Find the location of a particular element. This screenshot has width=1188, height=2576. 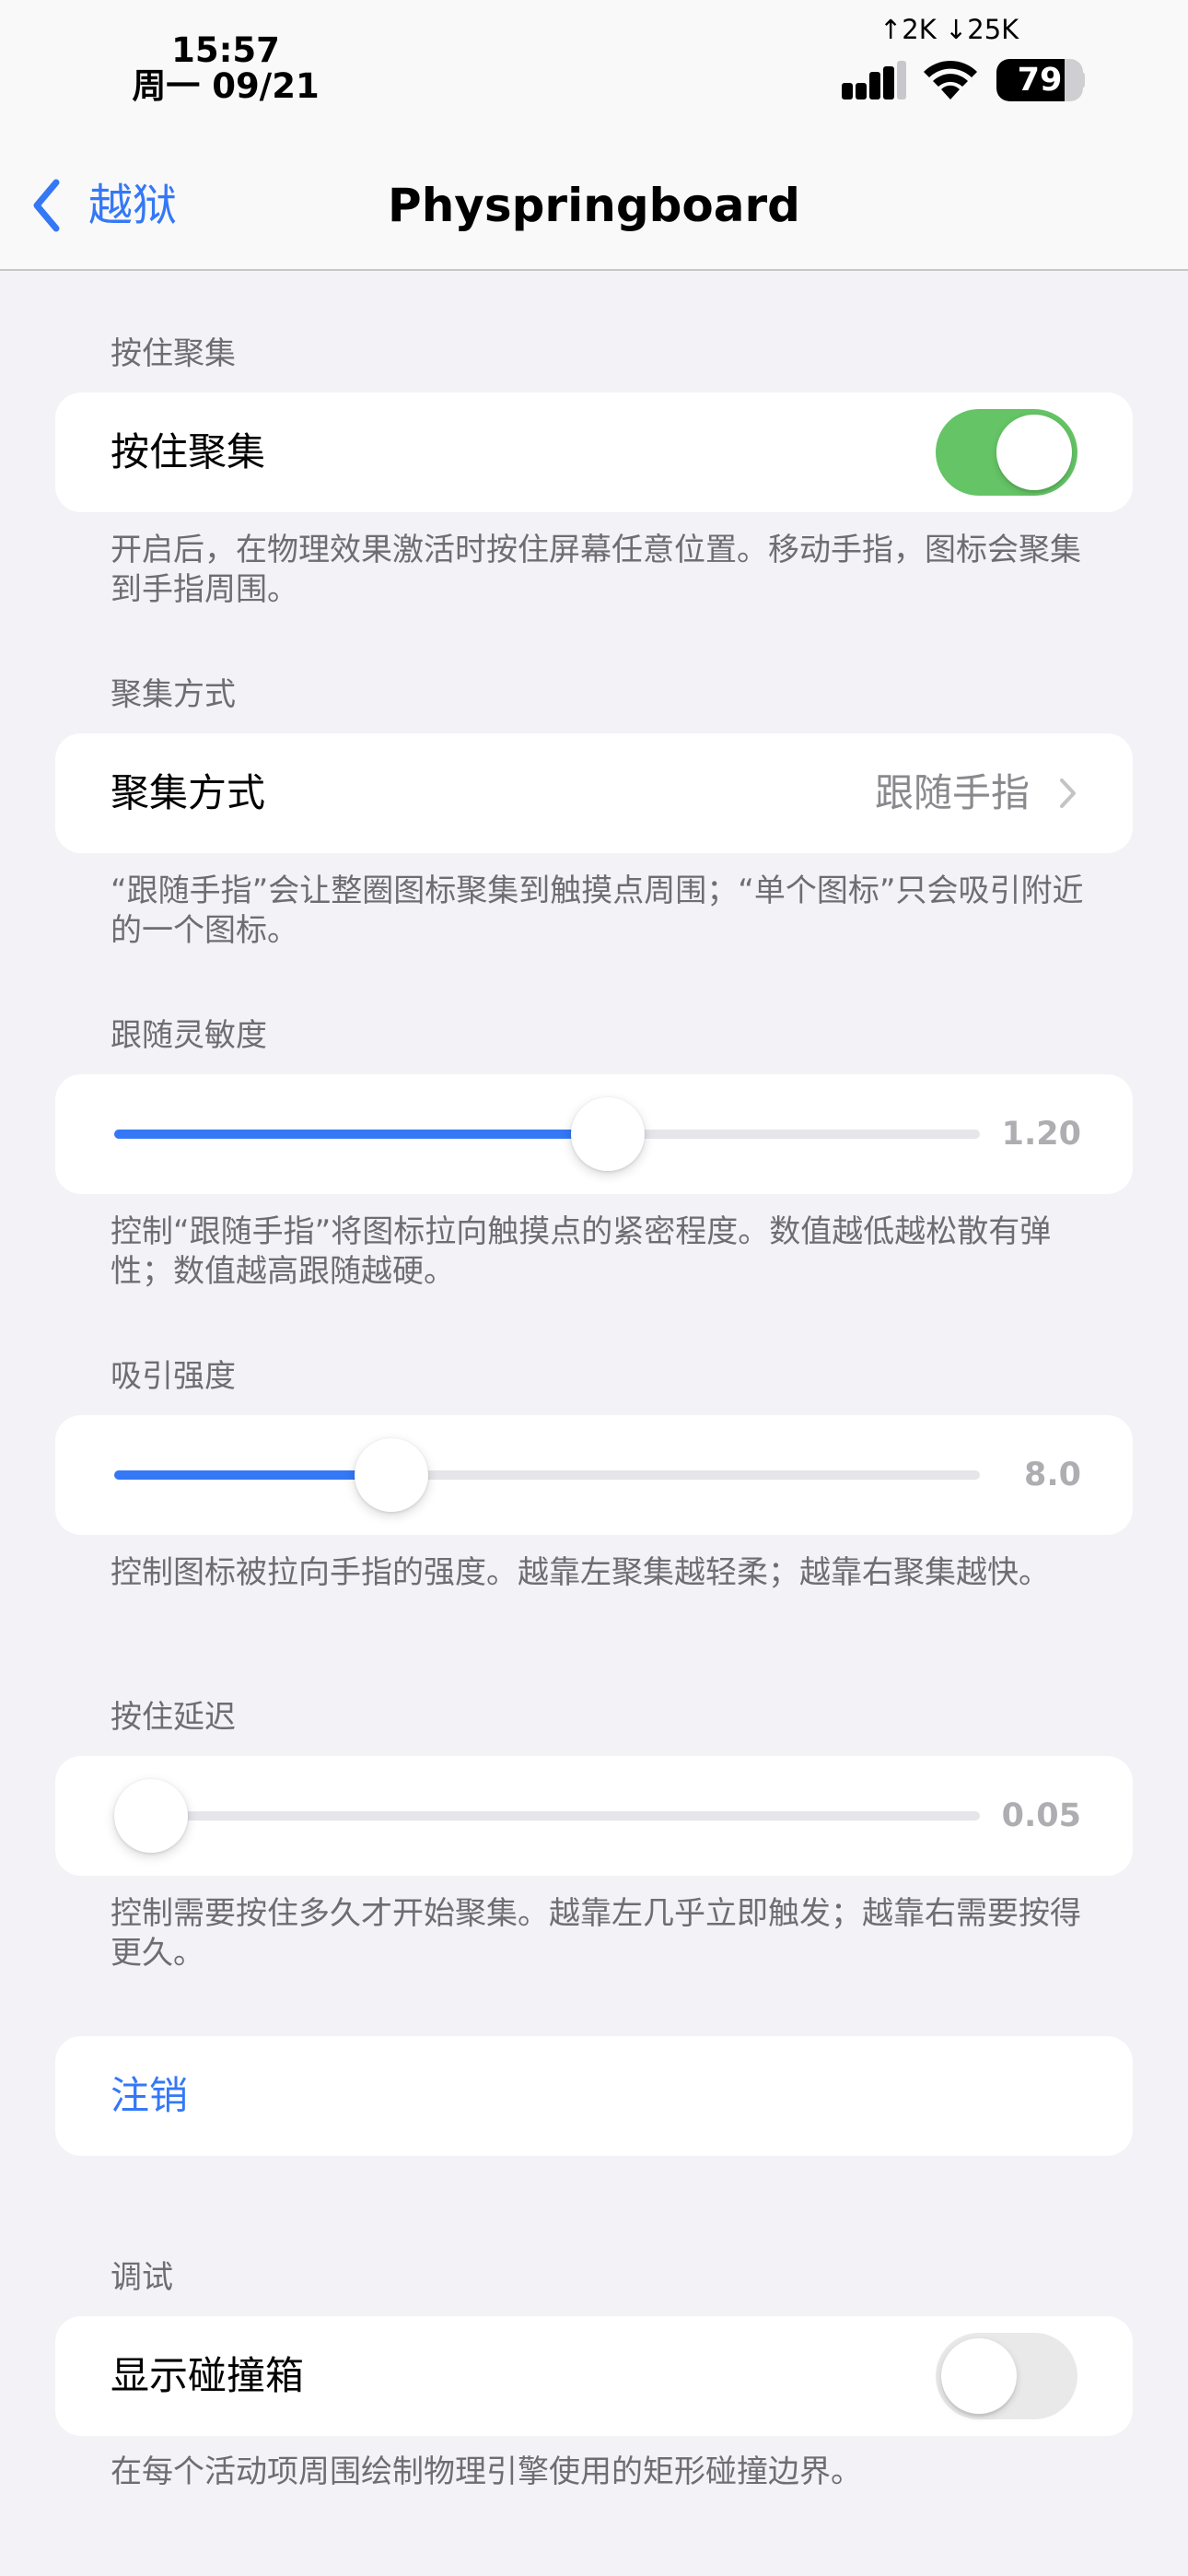

wifi-icon is located at coordinates (951, 80).